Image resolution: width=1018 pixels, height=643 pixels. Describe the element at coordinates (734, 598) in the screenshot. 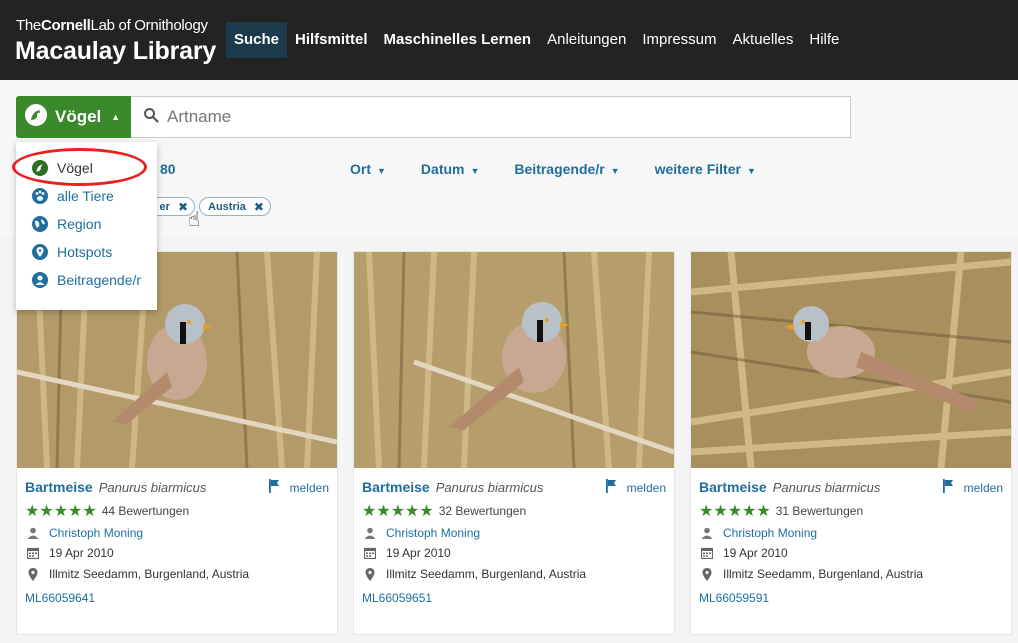

I see `asset-id-link: ML66059591` at that location.